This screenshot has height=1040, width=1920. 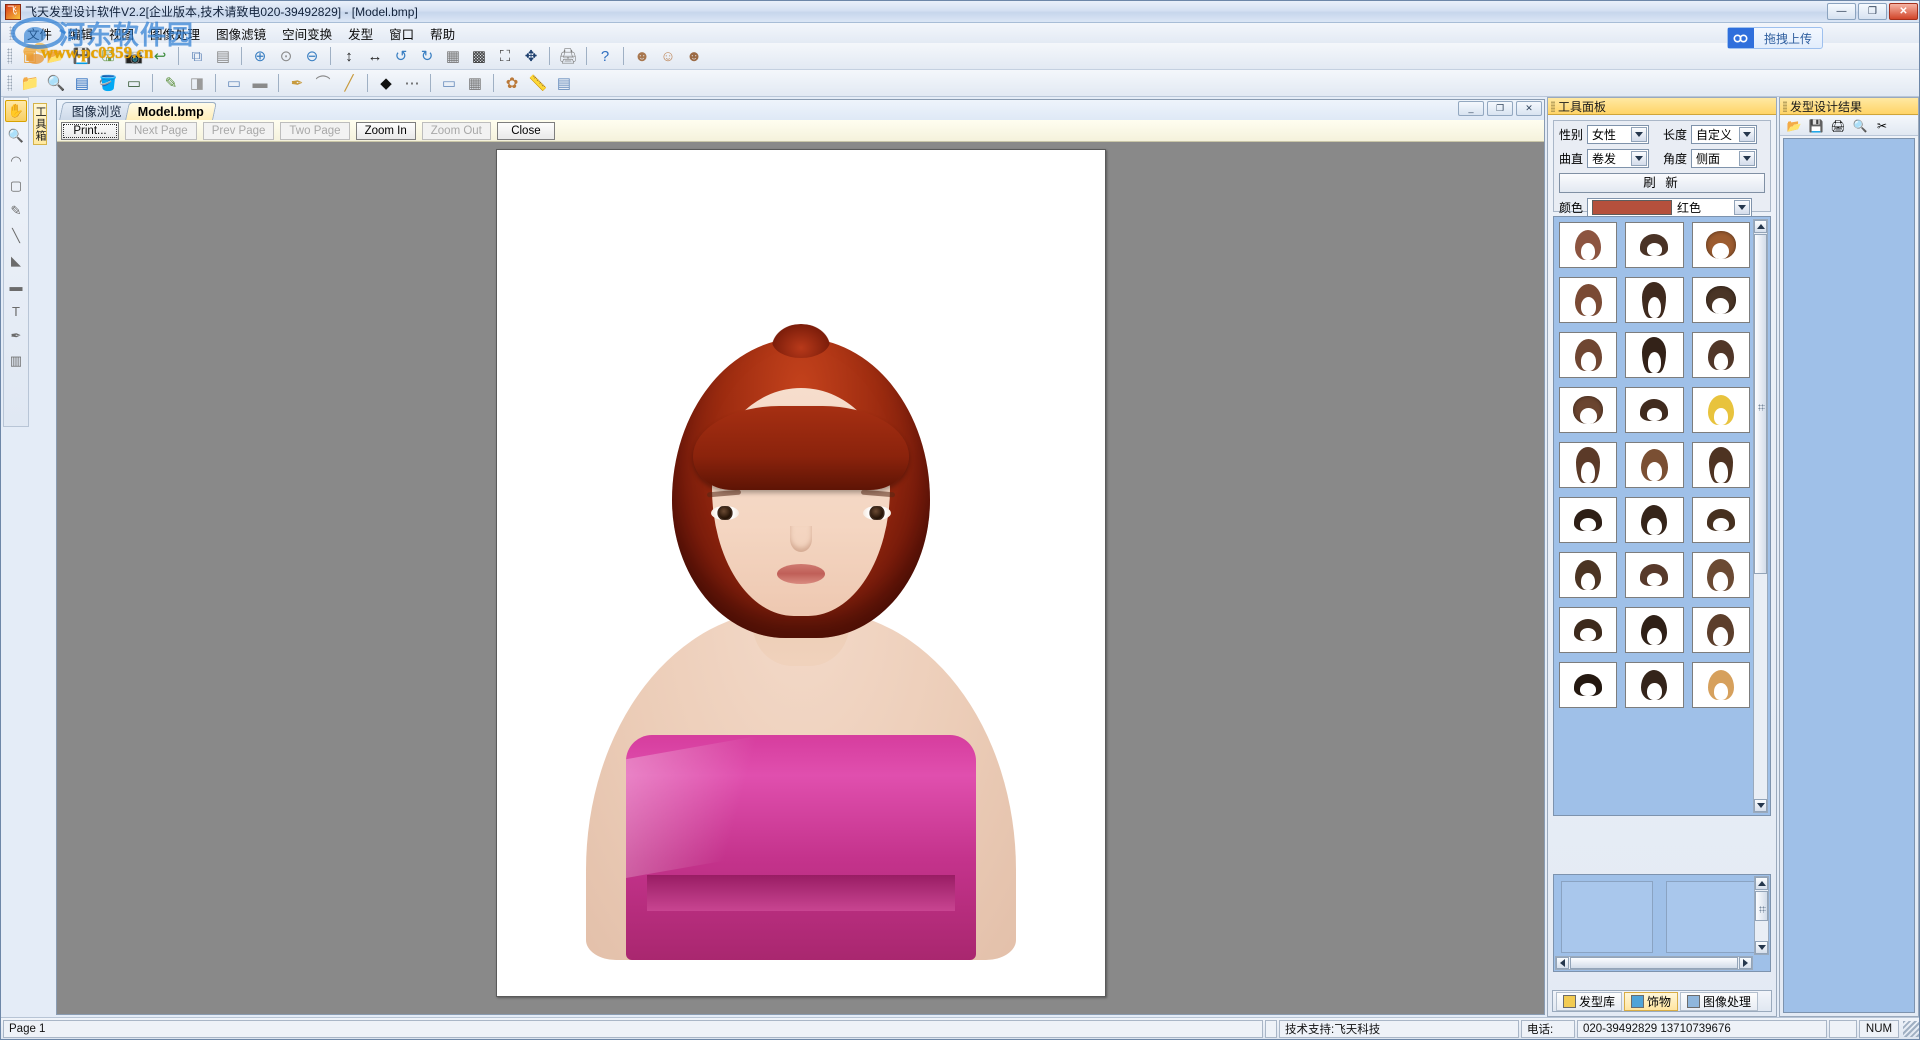 I want to click on pencil-tool: ✎, so click(x=16, y=211).